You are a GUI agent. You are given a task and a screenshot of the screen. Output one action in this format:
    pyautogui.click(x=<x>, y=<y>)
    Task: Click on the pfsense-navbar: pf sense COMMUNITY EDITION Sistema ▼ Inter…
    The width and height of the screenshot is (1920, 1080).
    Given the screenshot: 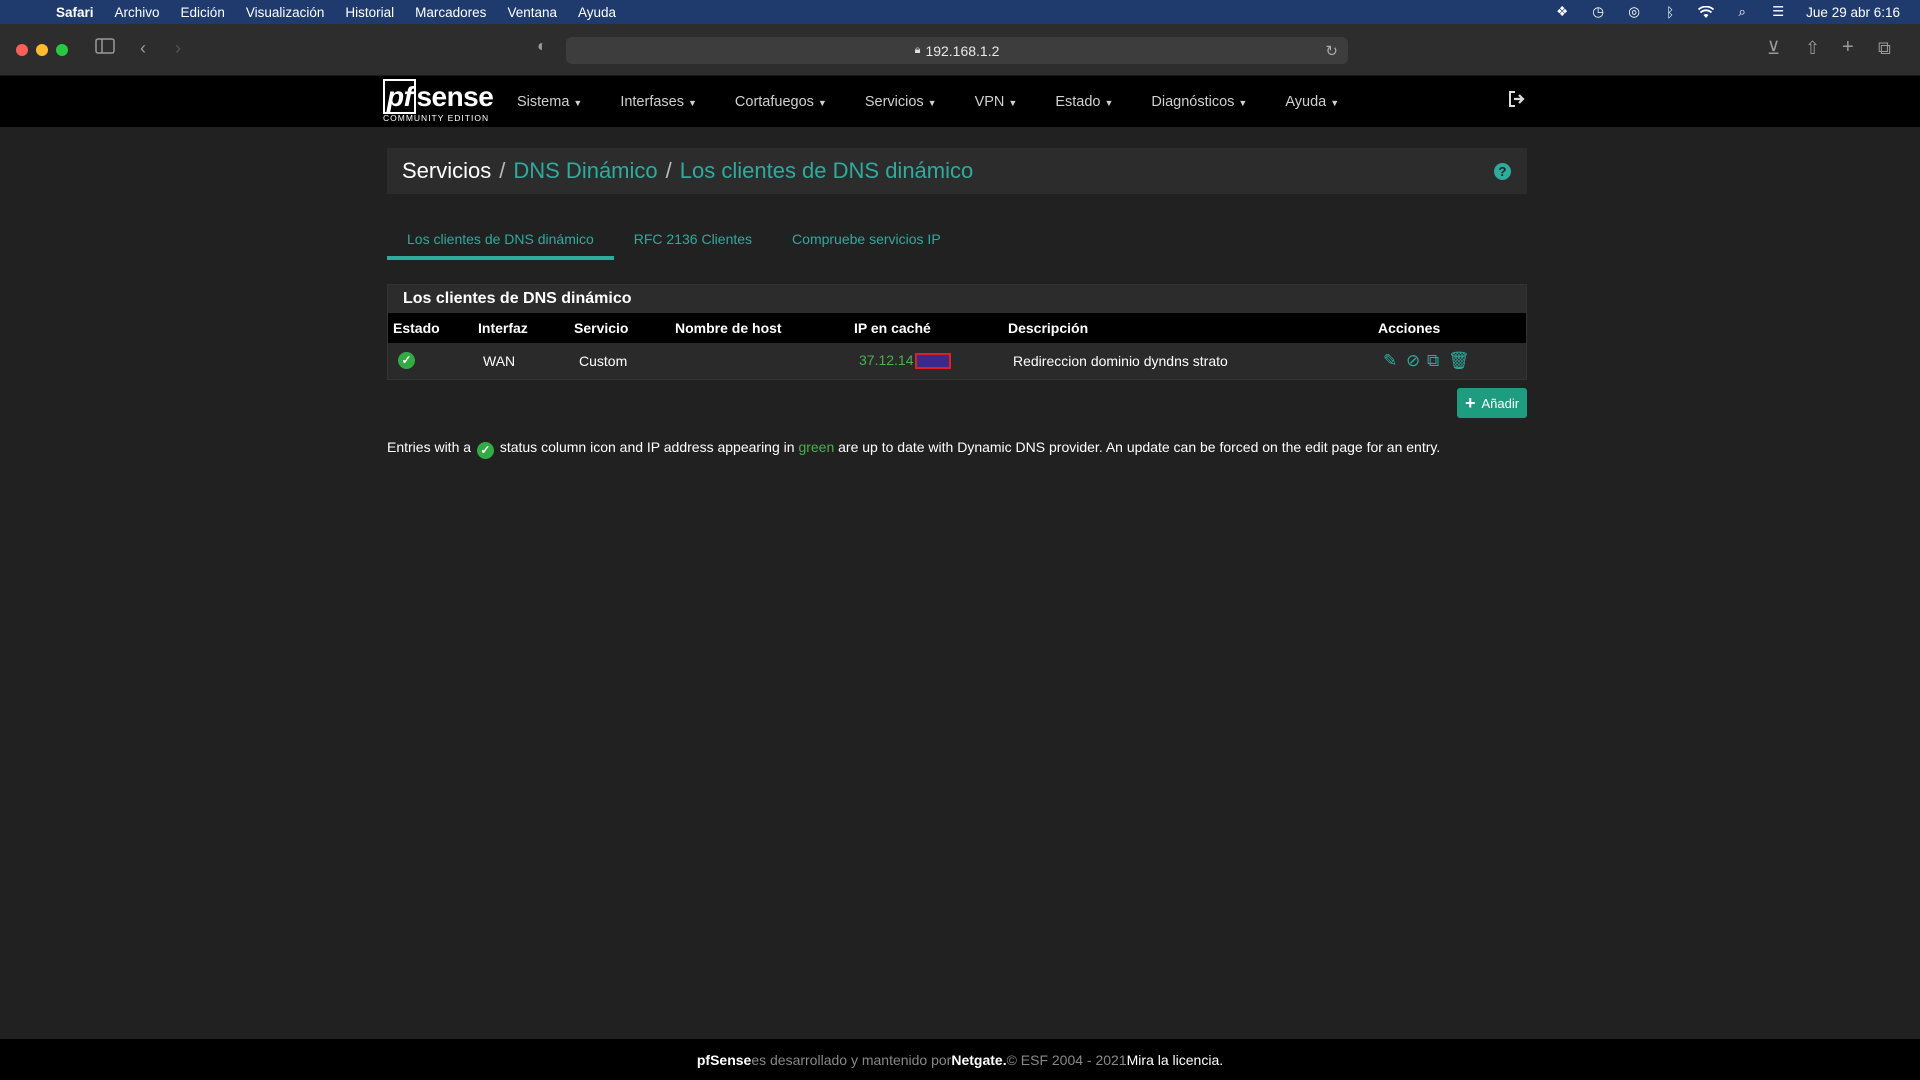 What is the action you would take?
    pyautogui.click(x=960, y=102)
    